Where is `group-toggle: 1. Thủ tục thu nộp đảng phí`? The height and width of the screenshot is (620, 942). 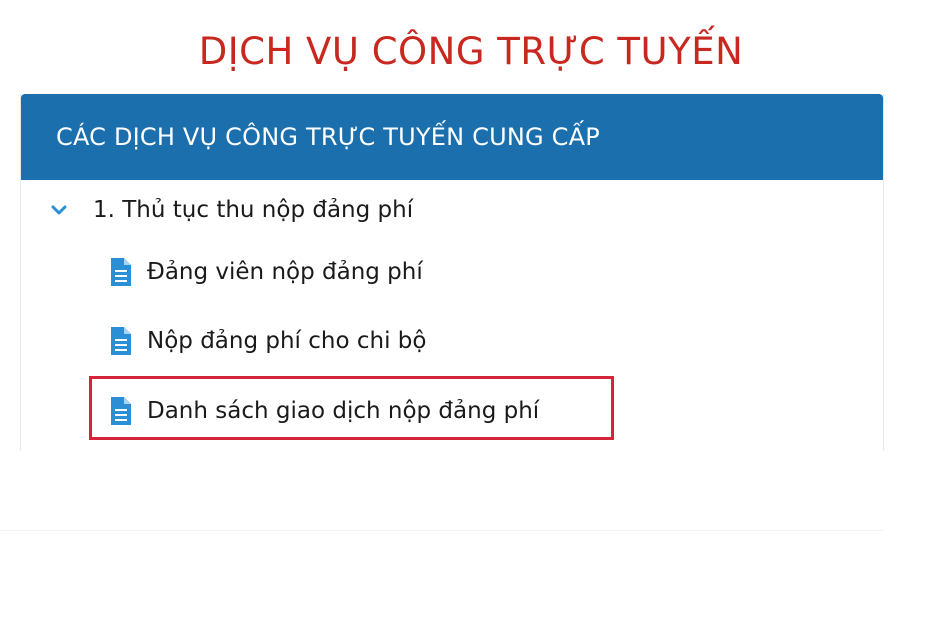 group-toggle: 1. Thủ tục thu nộp đảng phí is located at coordinates (231, 210).